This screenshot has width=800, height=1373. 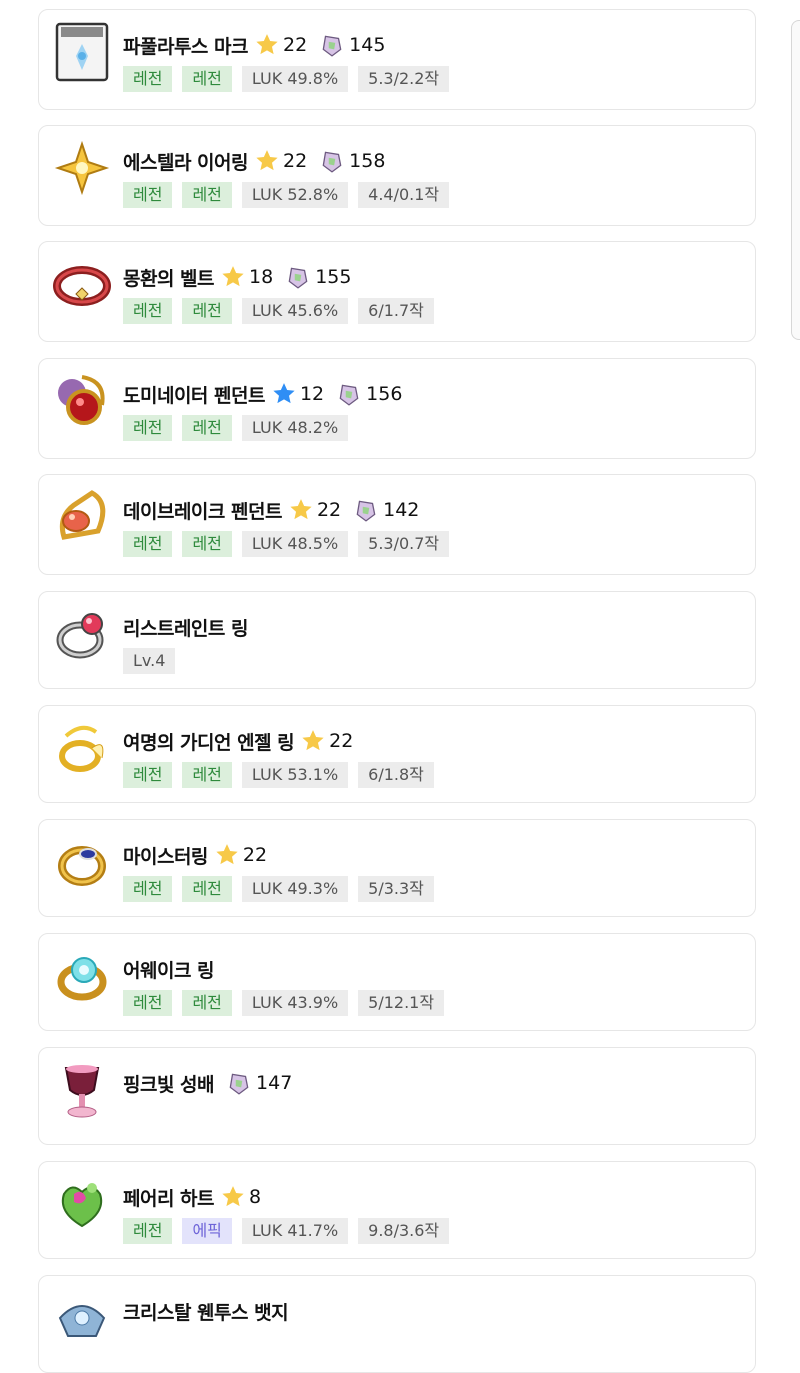 What do you see at coordinates (185, 162) in the screenshot?
I see `item-name: 에스텔라 이어링` at bounding box center [185, 162].